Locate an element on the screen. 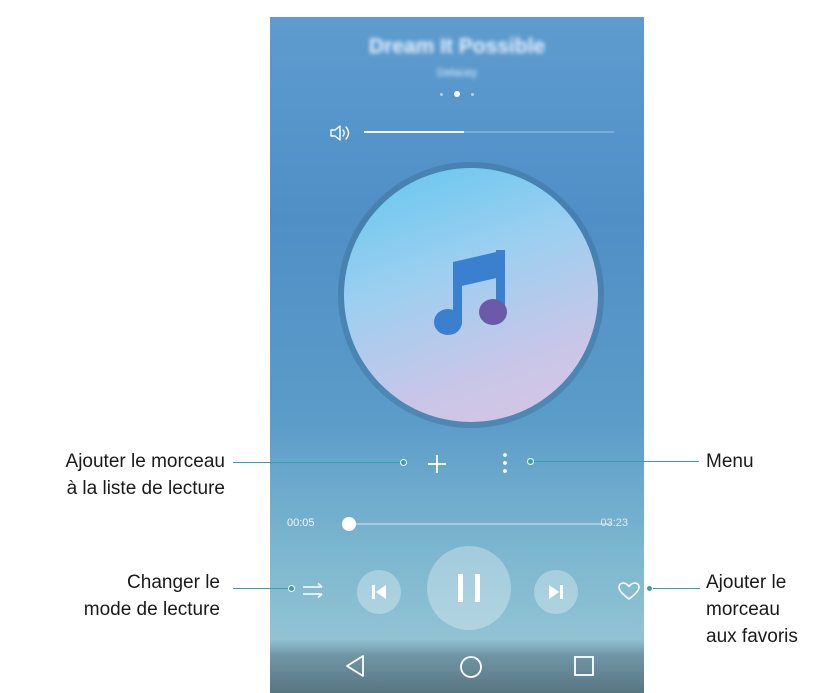 The width and height of the screenshot is (827, 693). skip-previous-icon is located at coordinates (379, 592).